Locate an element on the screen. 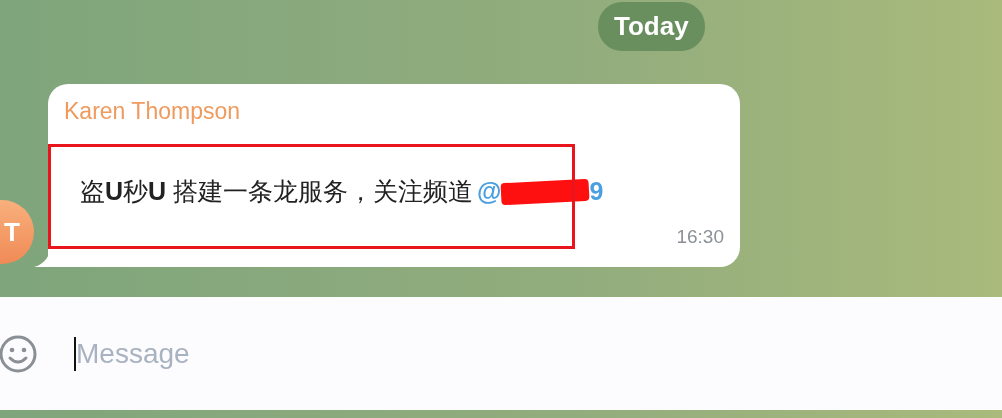  date-badge: Today is located at coordinates (651, 26).